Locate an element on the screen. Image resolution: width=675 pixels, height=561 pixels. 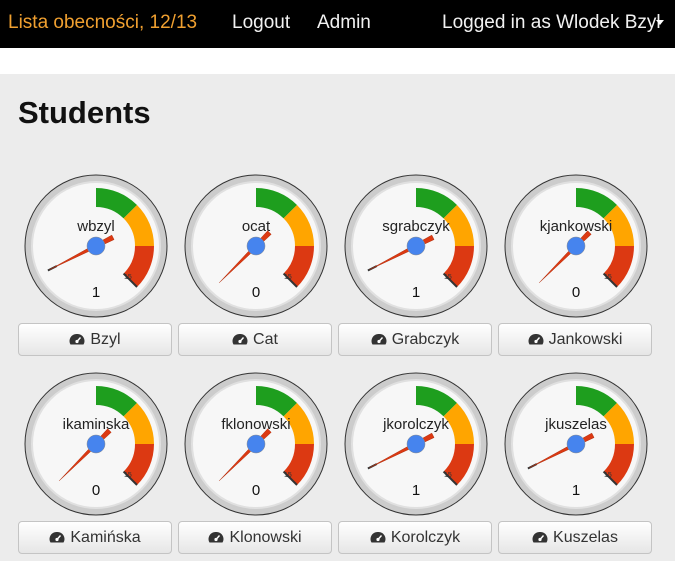
student-name: Cat is located at coordinates (265, 339).